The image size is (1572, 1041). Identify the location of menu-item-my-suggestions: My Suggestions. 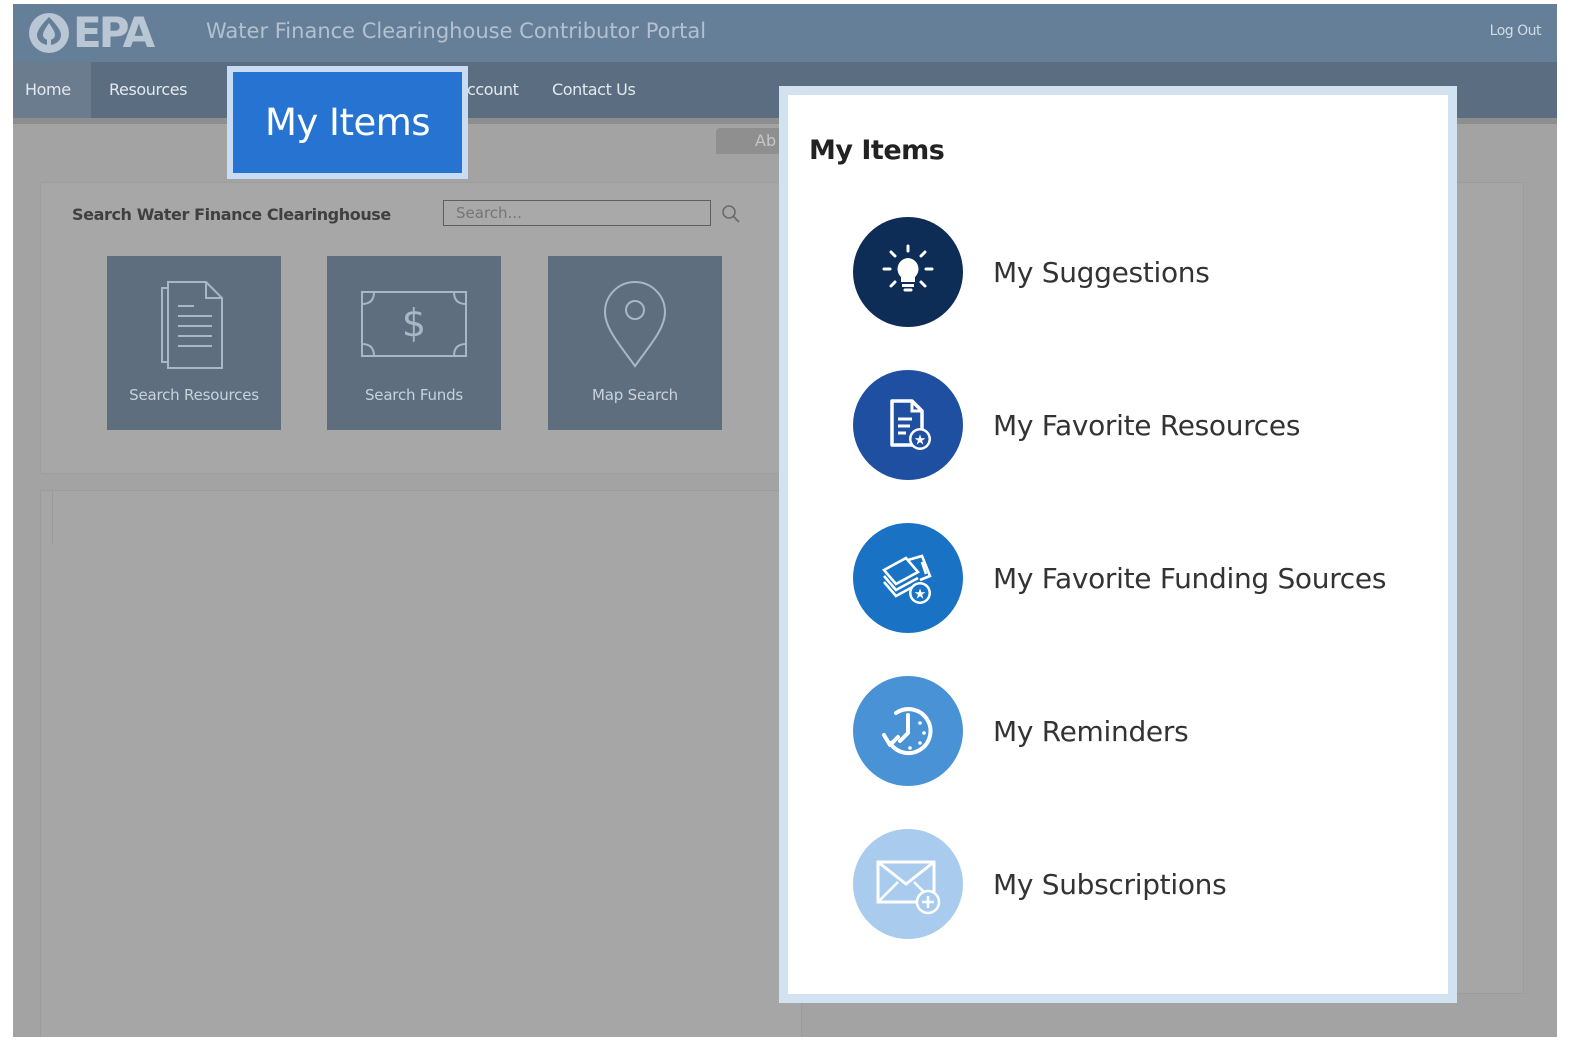
(1133, 272).